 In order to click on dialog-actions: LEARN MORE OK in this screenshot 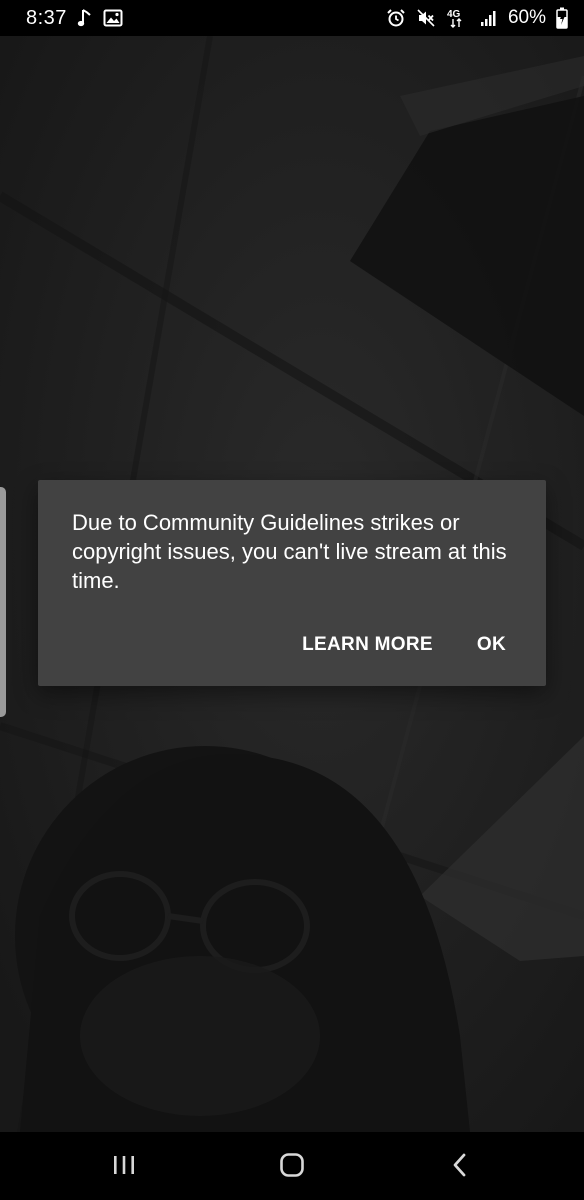, I will do `click(404, 645)`.